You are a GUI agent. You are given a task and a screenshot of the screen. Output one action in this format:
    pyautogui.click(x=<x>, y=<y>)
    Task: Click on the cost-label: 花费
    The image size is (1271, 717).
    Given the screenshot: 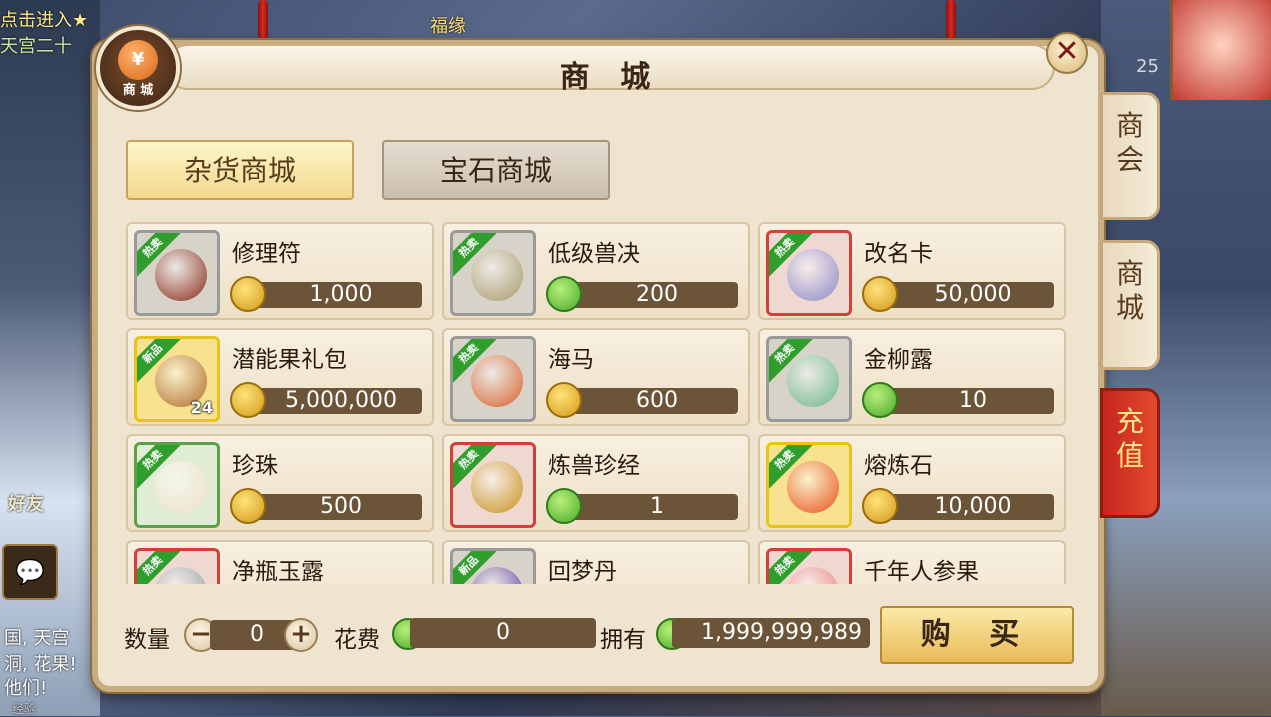 What is the action you would take?
    pyautogui.click(x=357, y=640)
    